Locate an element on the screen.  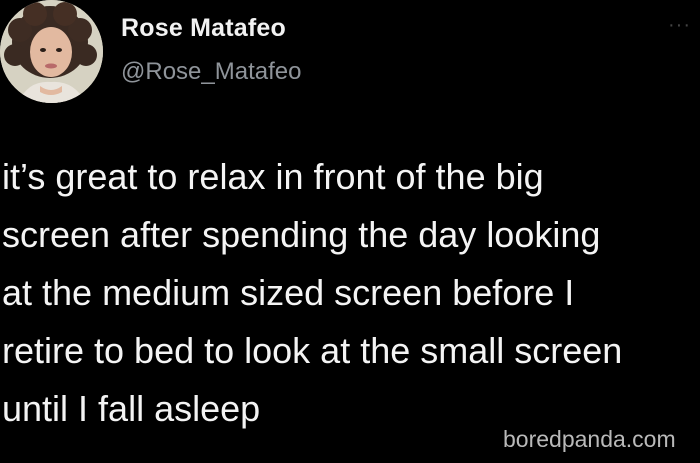
tweet-text-line: at the medium sized screen before I is located at coordinates (288, 292).